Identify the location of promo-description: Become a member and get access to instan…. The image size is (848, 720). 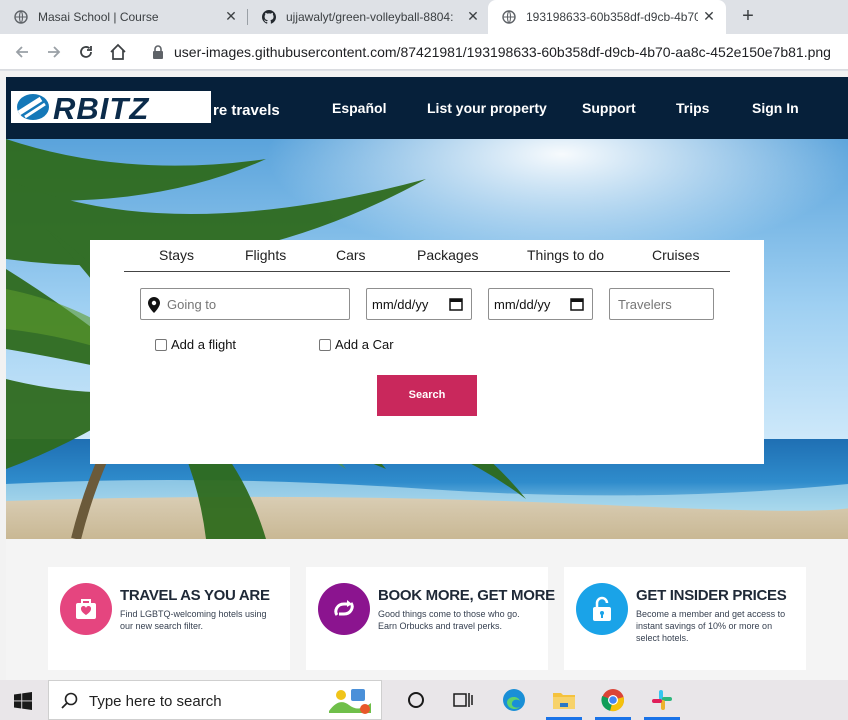
(711, 626).